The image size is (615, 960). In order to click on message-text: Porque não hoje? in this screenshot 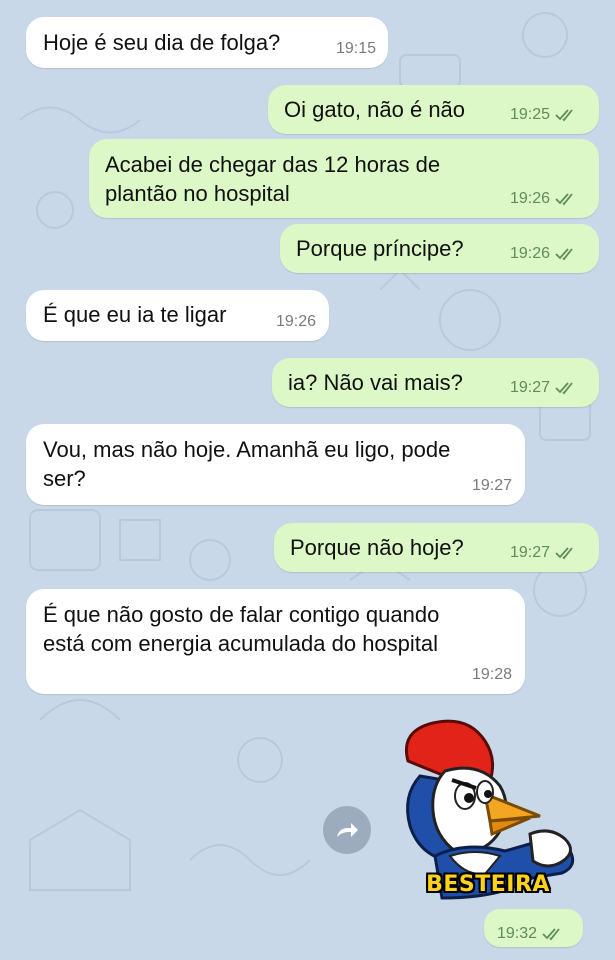, I will do `click(377, 547)`.